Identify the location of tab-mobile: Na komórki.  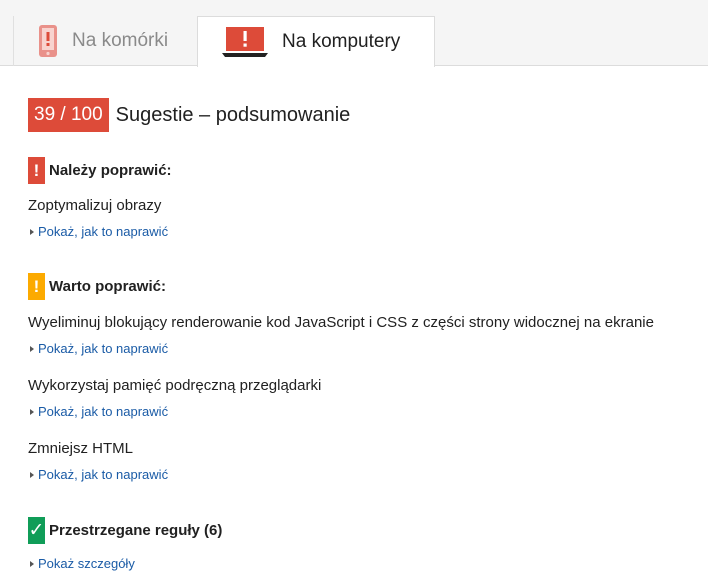
(105, 41).